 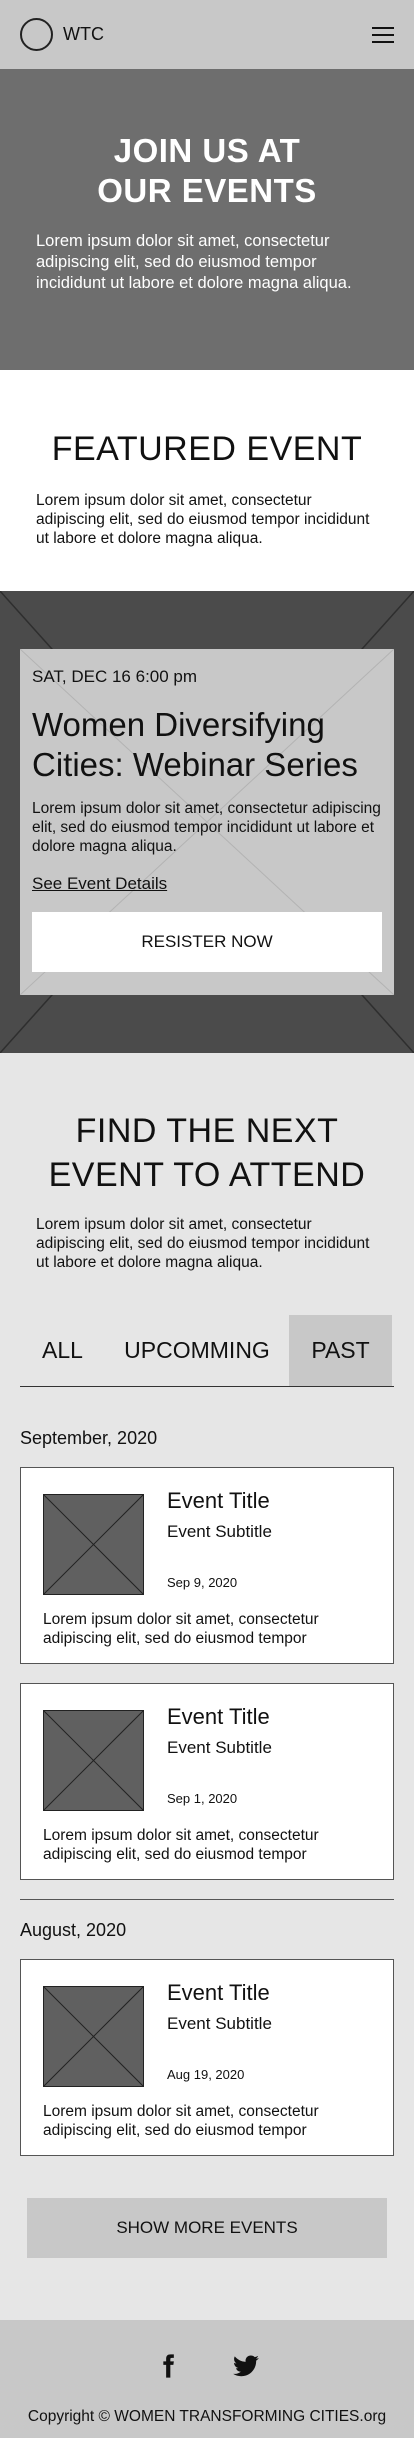 What do you see at coordinates (202, 1798) in the screenshot?
I see `event-date: Sep 1, 2020` at bounding box center [202, 1798].